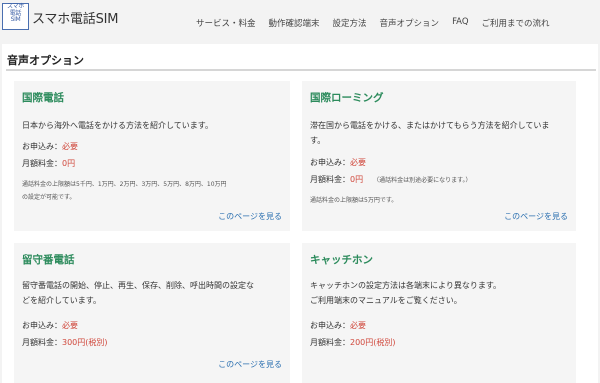 The image size is (600, 383). I want to click on card-title: 留守番電話, so click(48, 259).